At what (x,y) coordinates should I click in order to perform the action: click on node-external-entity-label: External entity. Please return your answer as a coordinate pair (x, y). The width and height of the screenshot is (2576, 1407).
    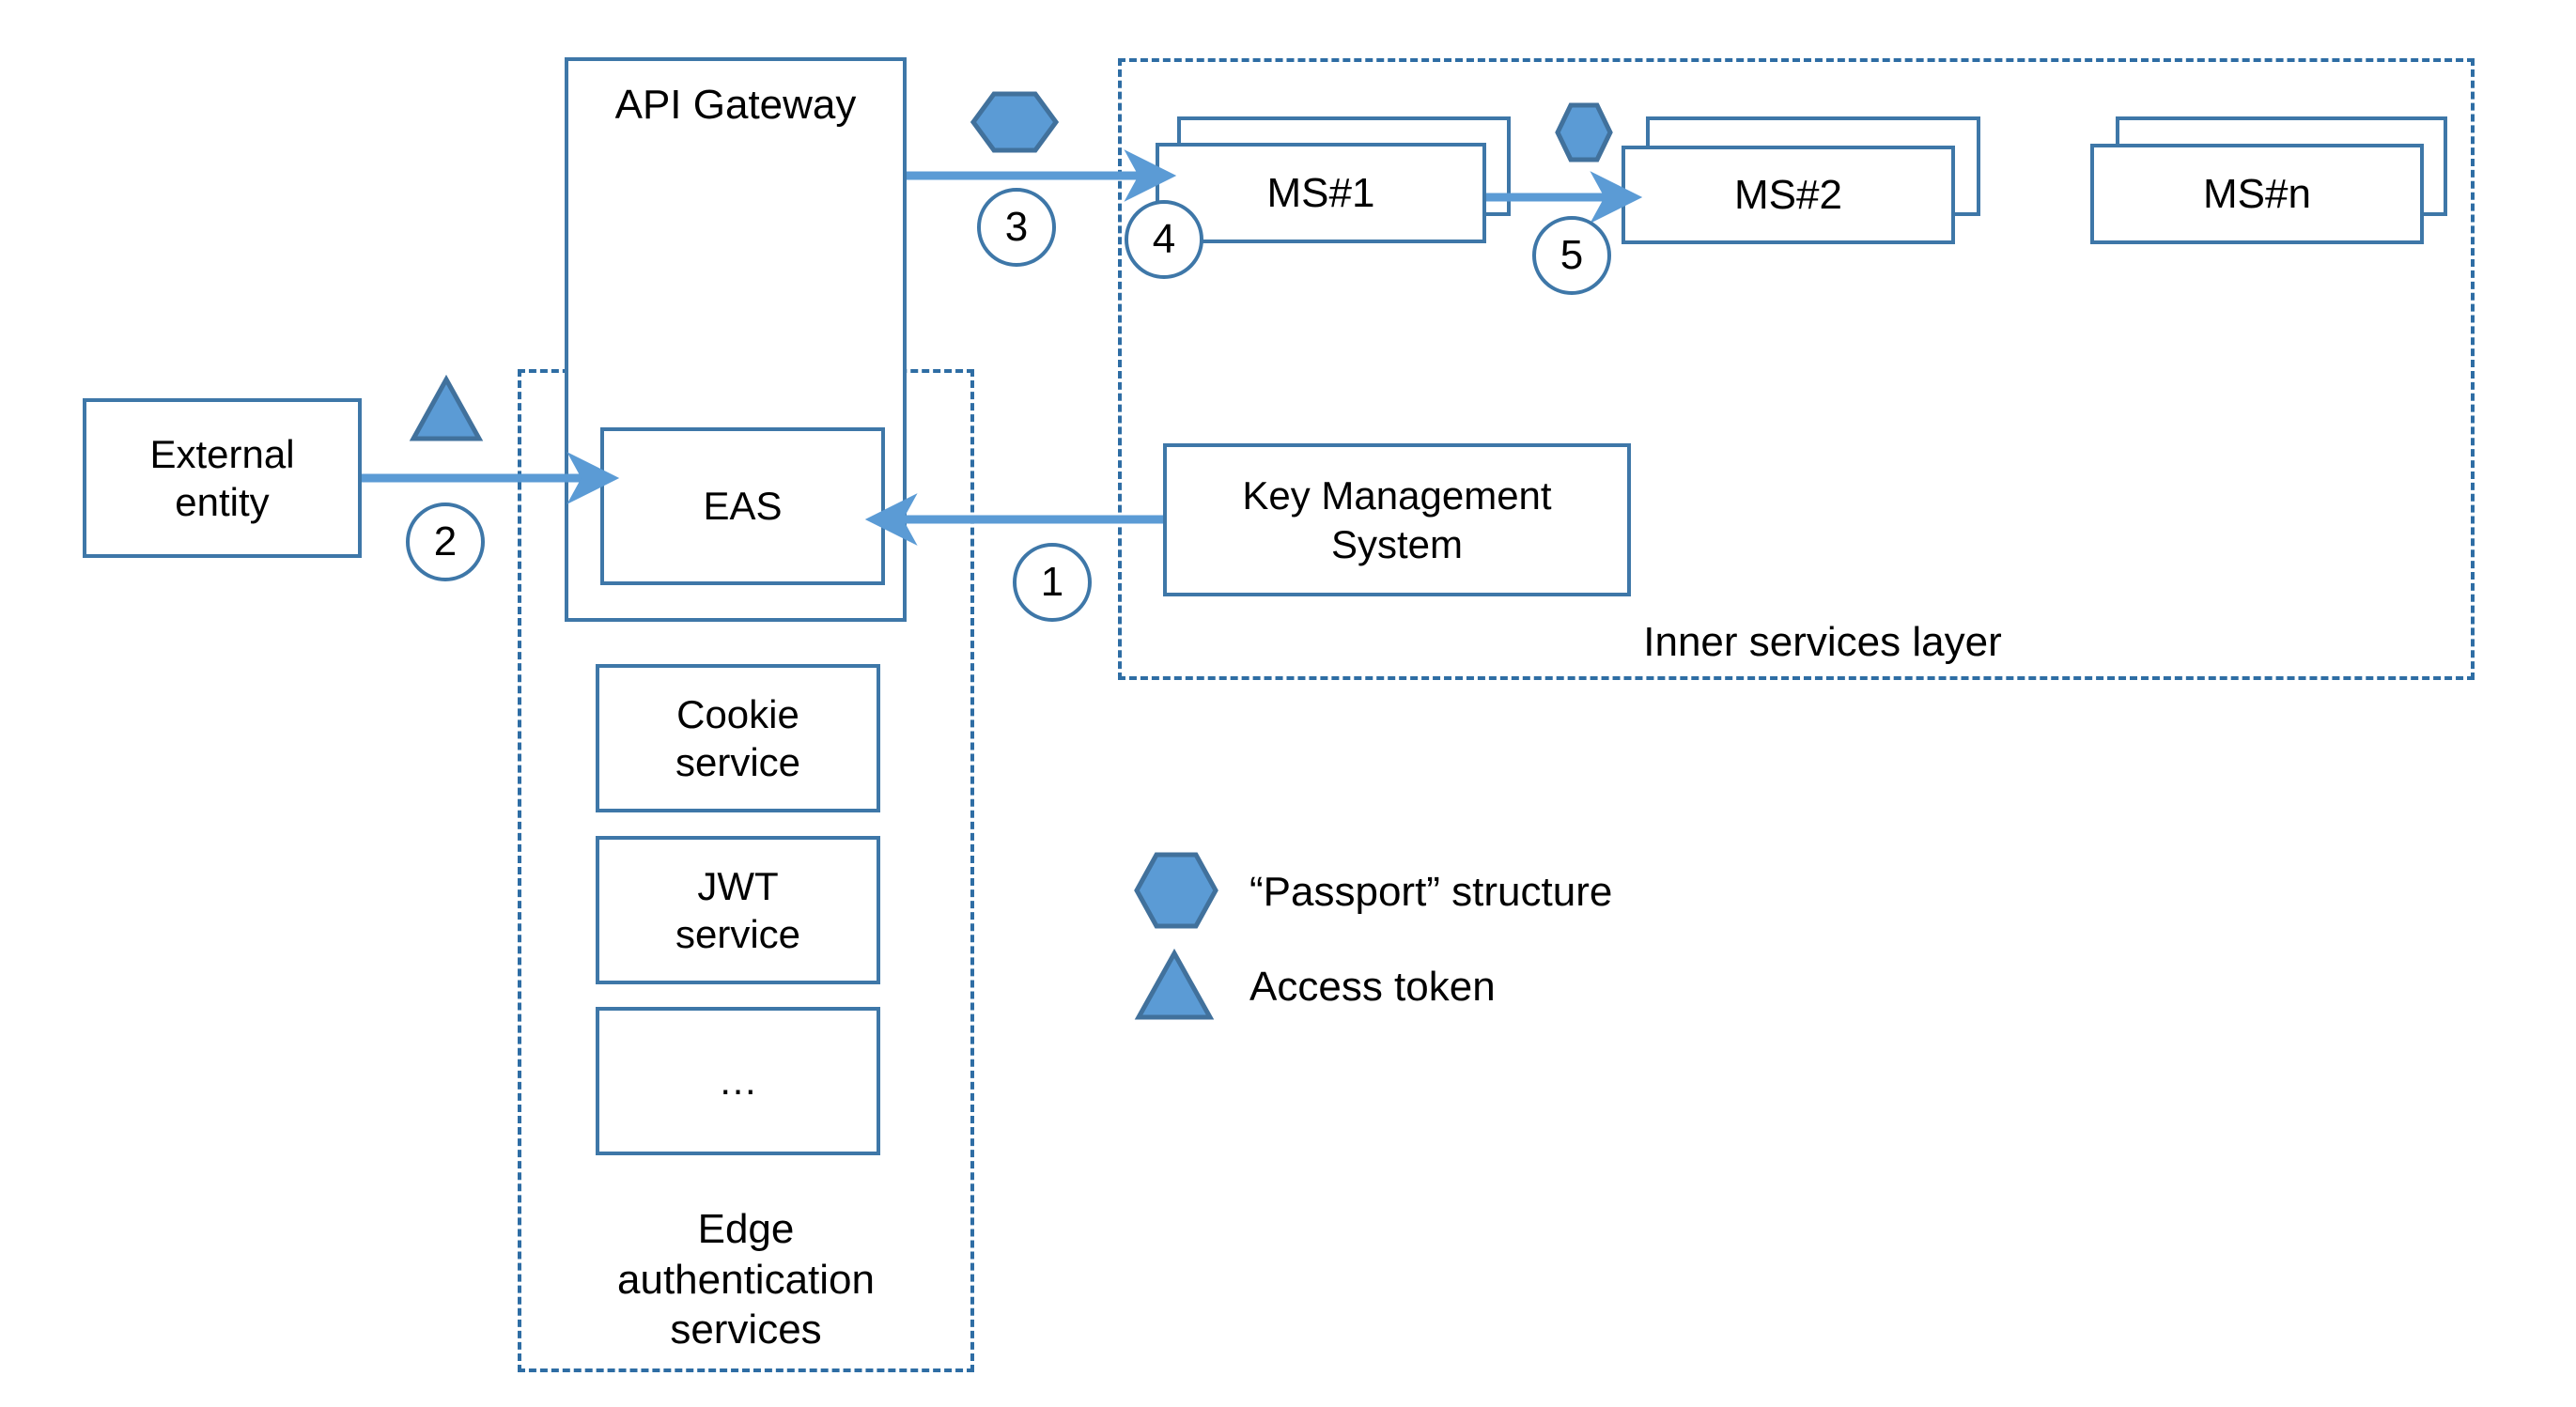
    Looking at the image, I should click on (222, 478).